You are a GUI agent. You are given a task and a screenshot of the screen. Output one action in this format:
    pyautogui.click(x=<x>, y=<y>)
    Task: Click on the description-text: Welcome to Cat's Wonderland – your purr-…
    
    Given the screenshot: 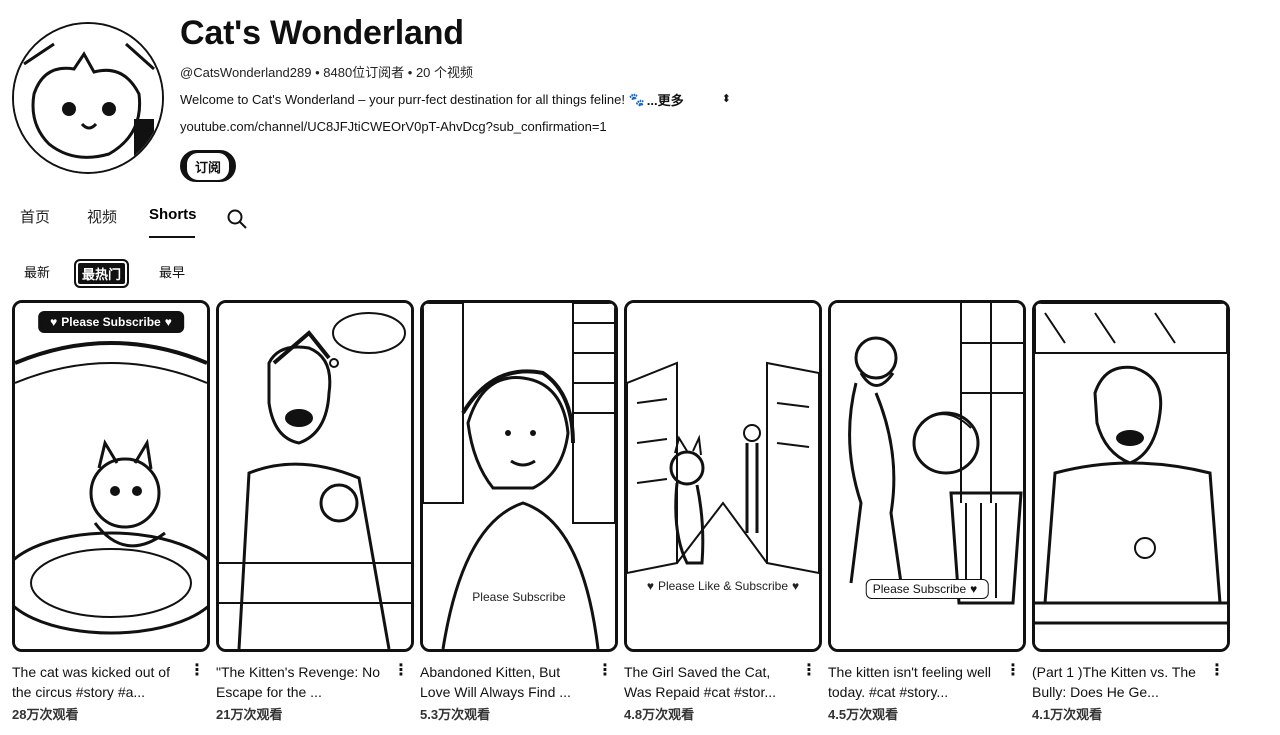 What is the action you would take?
    pyautogui.click(x=412, y=99)
    